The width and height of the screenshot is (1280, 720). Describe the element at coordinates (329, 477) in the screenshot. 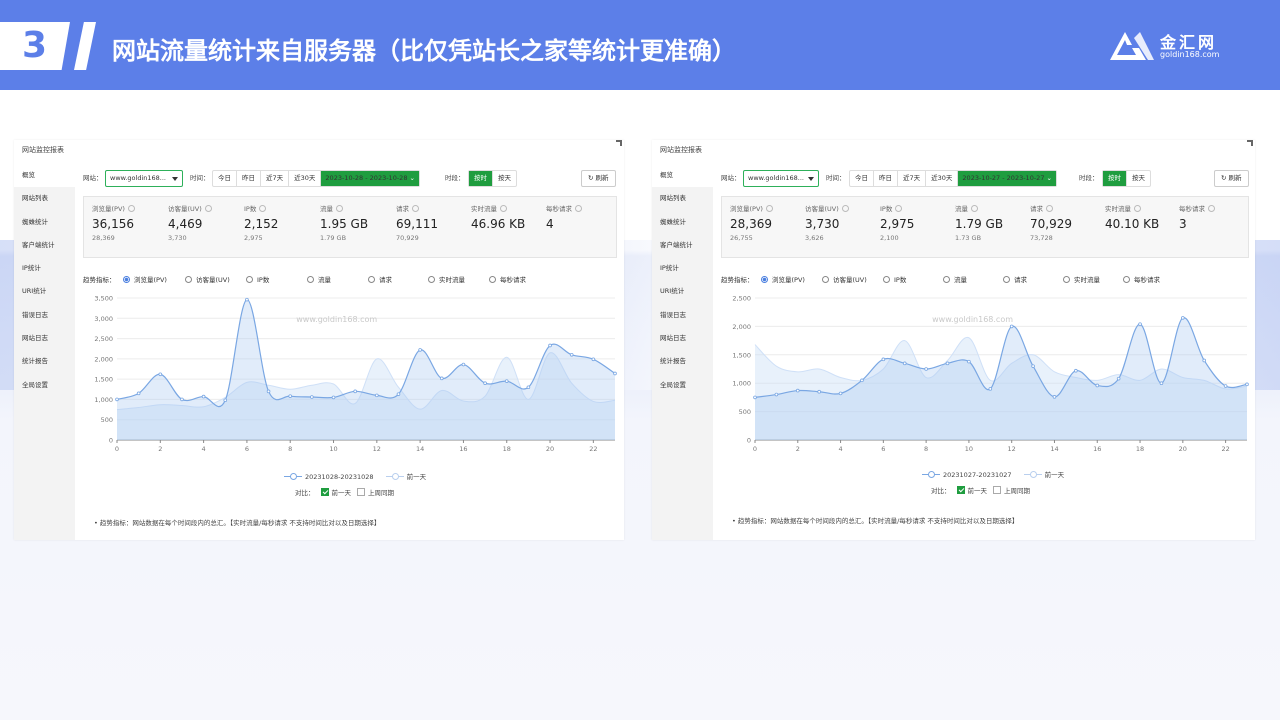

I see `legend-item-current: 20231028-20231028` at that location.